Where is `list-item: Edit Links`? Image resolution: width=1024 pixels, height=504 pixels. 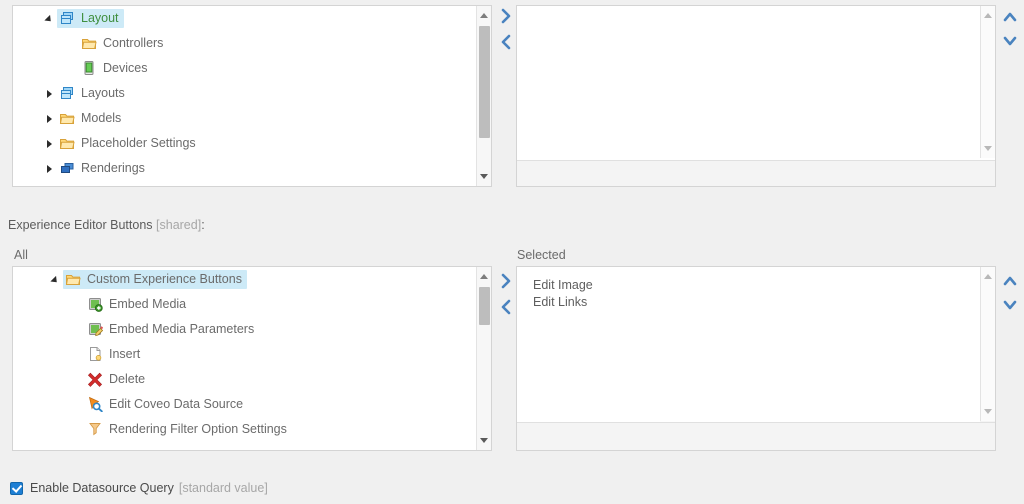 list-item: Edit Links is located at coordinates (748, 302).